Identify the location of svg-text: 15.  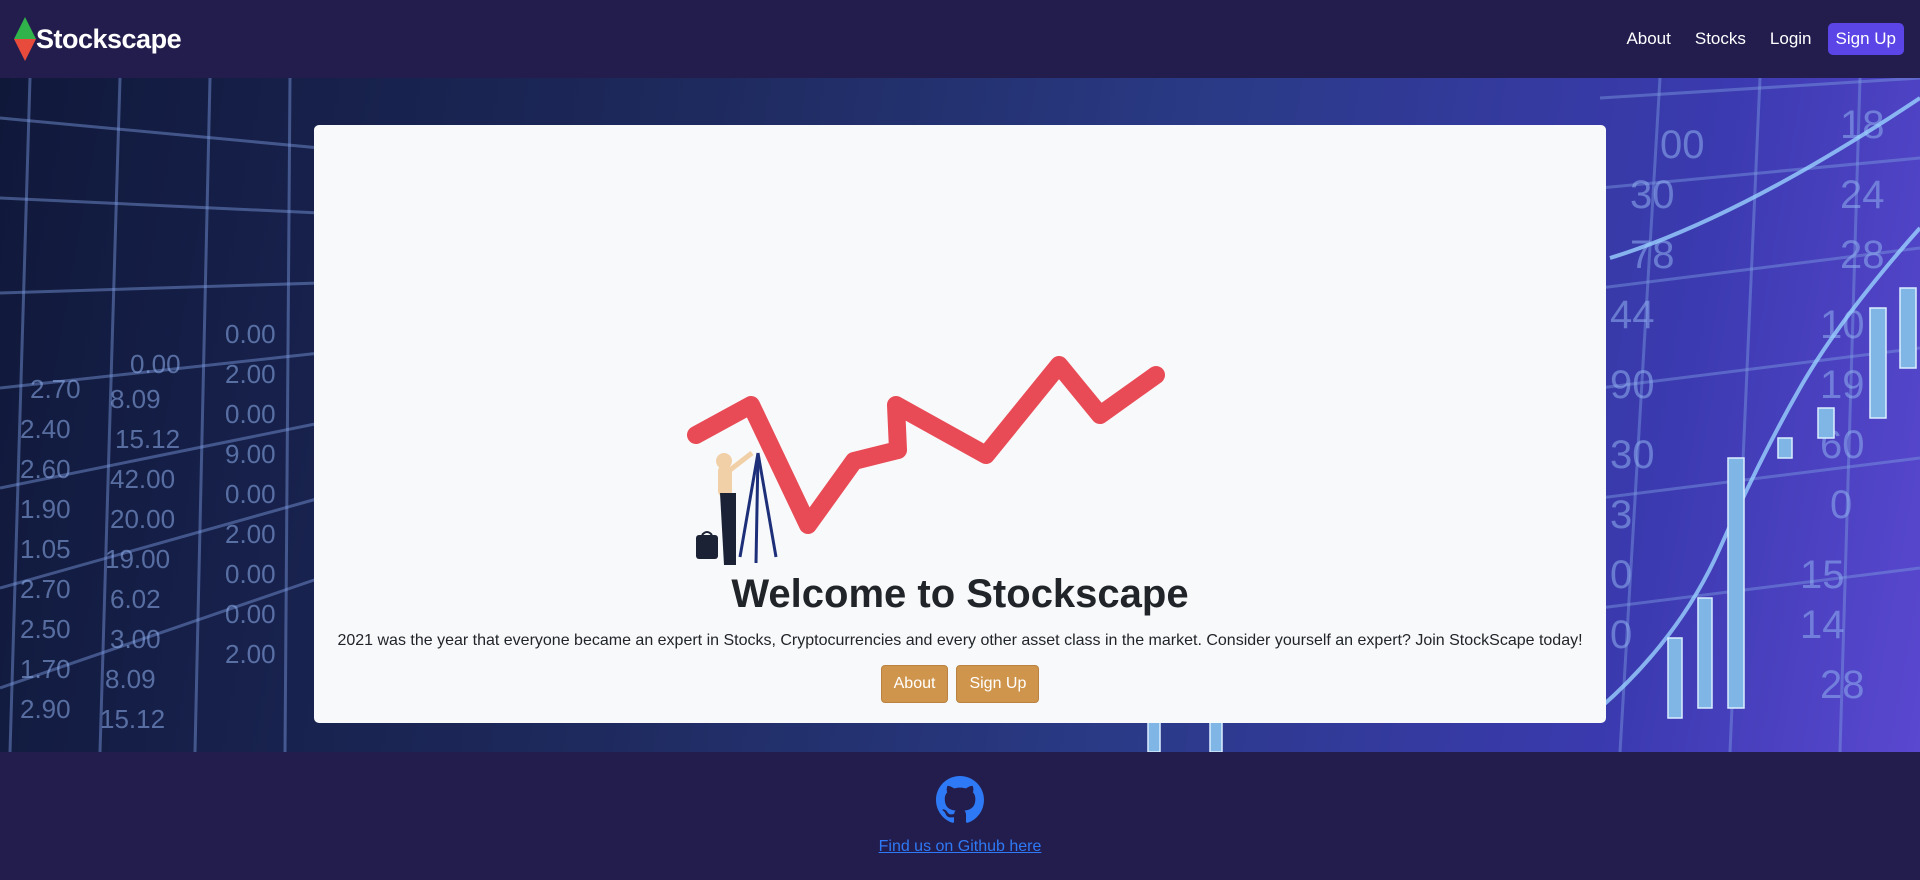
(1822, 575).